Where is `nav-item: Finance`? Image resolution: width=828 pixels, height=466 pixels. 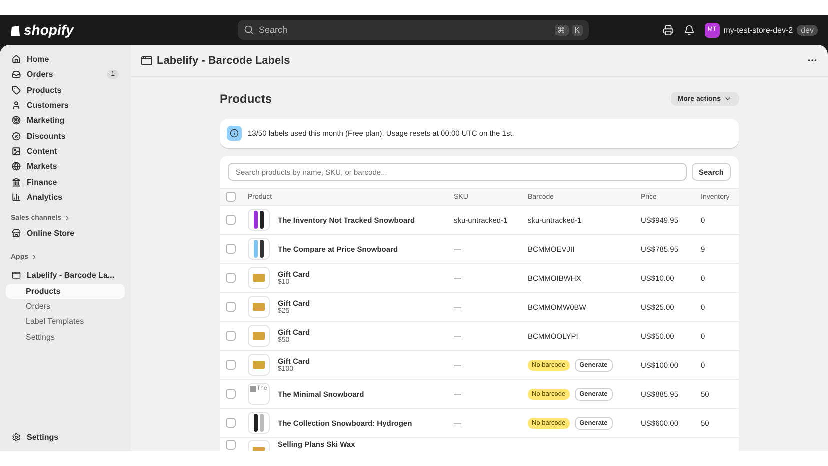 nav-item: Finance is located at coordinates (65, 182).